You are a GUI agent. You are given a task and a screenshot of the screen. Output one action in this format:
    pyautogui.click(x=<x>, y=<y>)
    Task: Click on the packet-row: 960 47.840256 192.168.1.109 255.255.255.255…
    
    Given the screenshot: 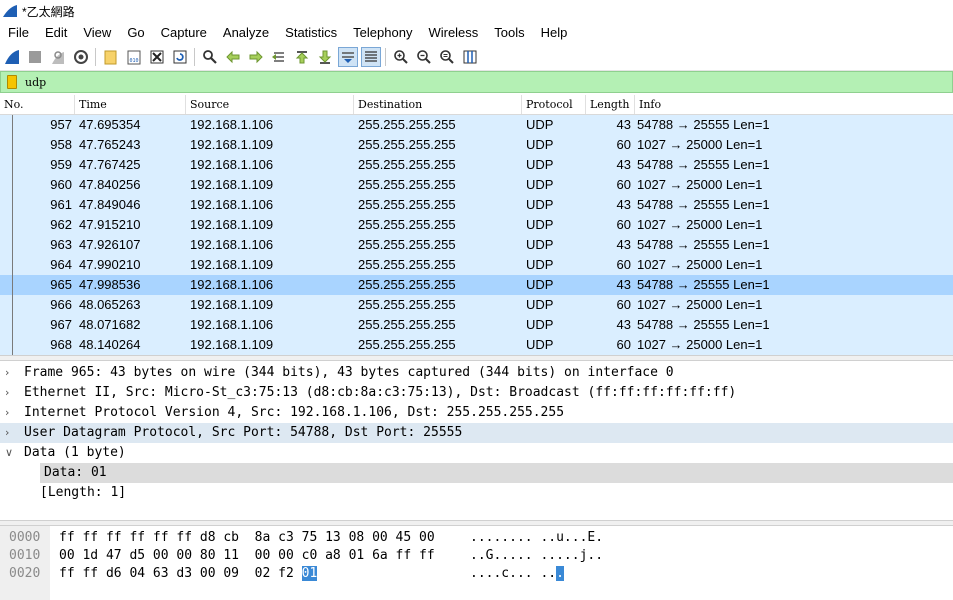 What is the action you would take?
    pyautogui.click(x=476, y=185)
    